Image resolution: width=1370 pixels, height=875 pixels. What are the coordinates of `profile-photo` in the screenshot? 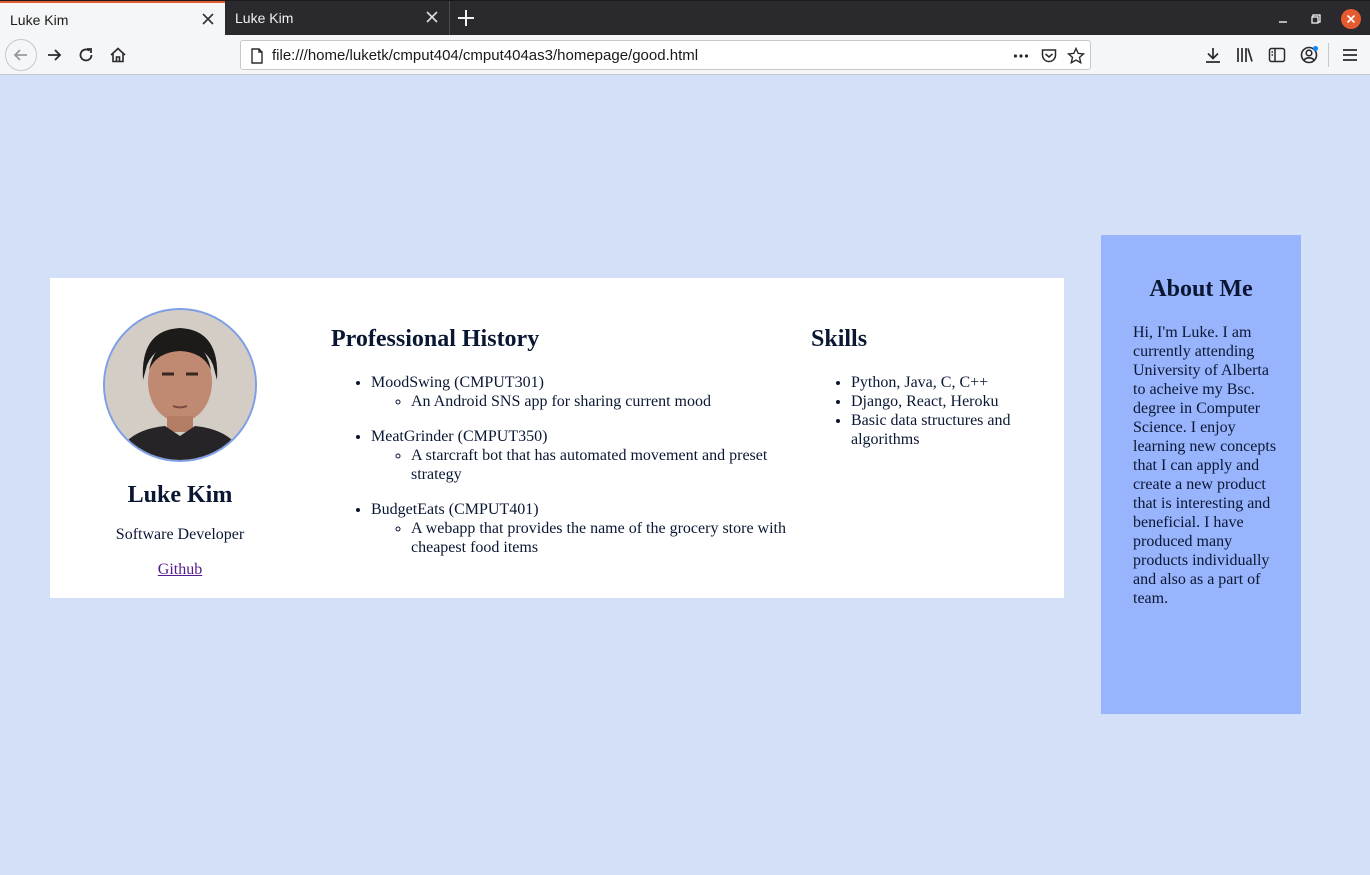 It's located at (180, 385).